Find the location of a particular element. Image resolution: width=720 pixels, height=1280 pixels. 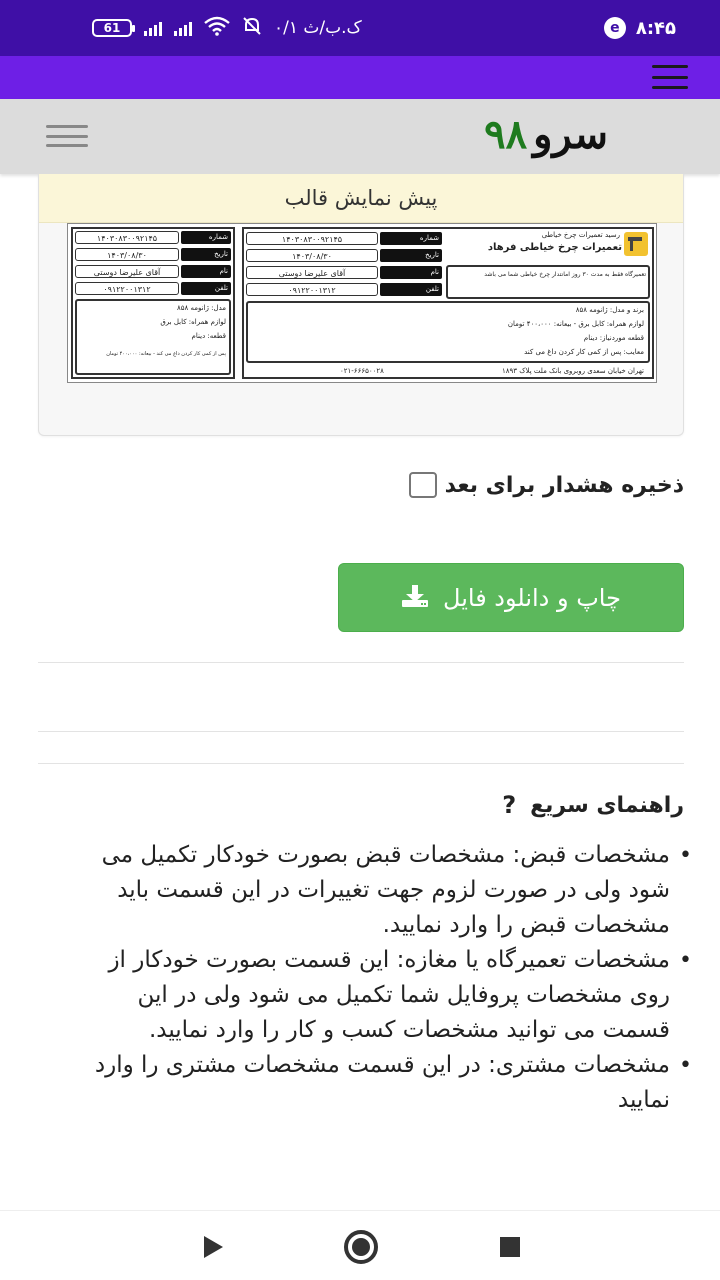

detail-model: برند و مدل: ژانومه ۸۵۸ is located at coordinates (609, 310).